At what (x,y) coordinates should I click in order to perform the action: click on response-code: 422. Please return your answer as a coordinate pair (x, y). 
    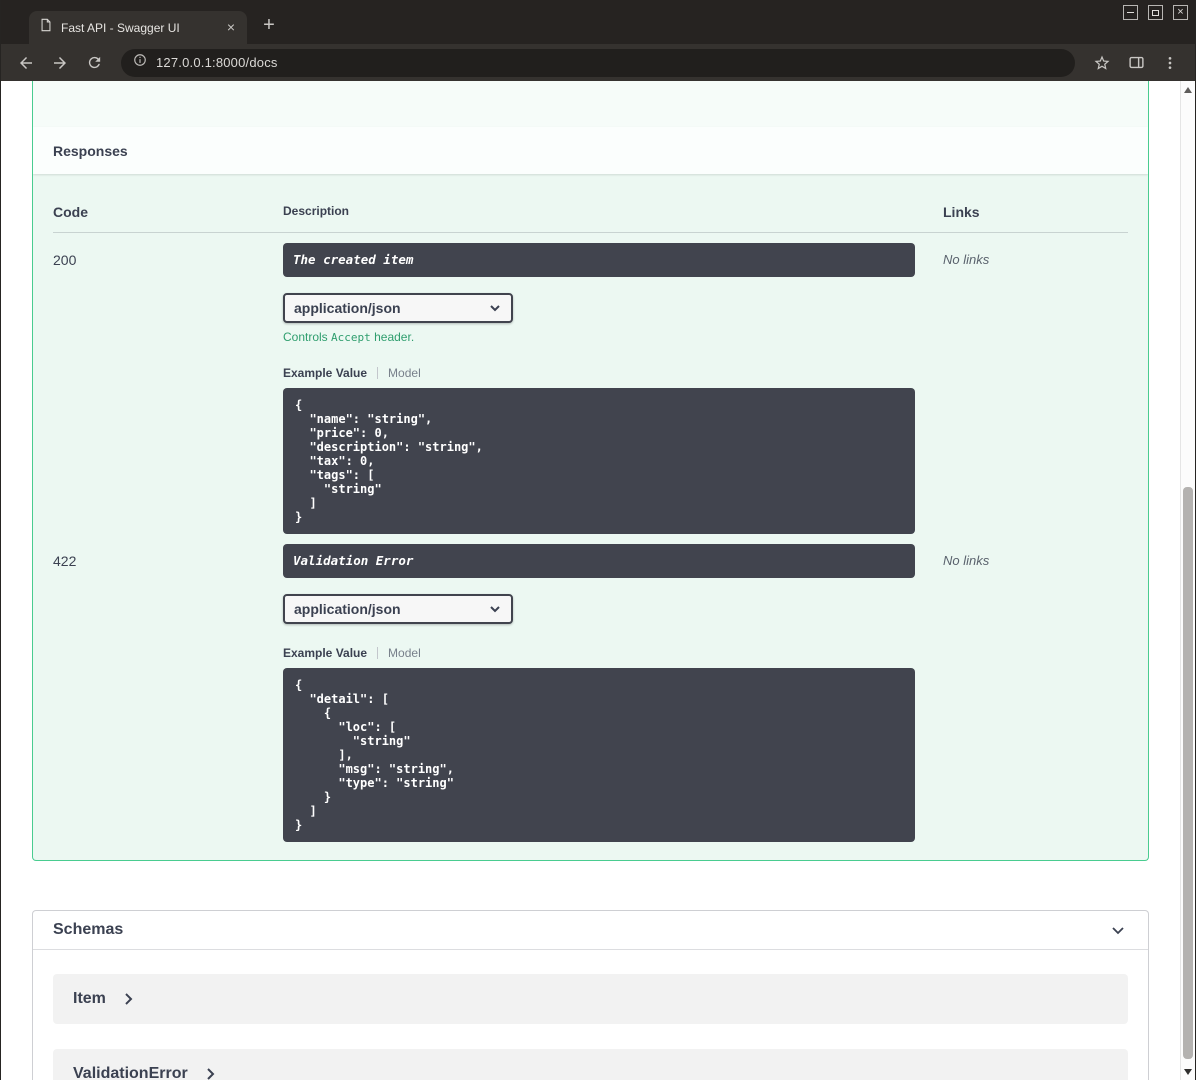
    Looking at the image, I should click on (65, 561).